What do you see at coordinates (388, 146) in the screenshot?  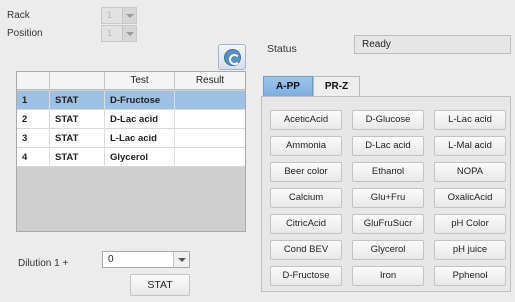 I see `test-button: D-Lac acid` at bounding box center [388, 146].